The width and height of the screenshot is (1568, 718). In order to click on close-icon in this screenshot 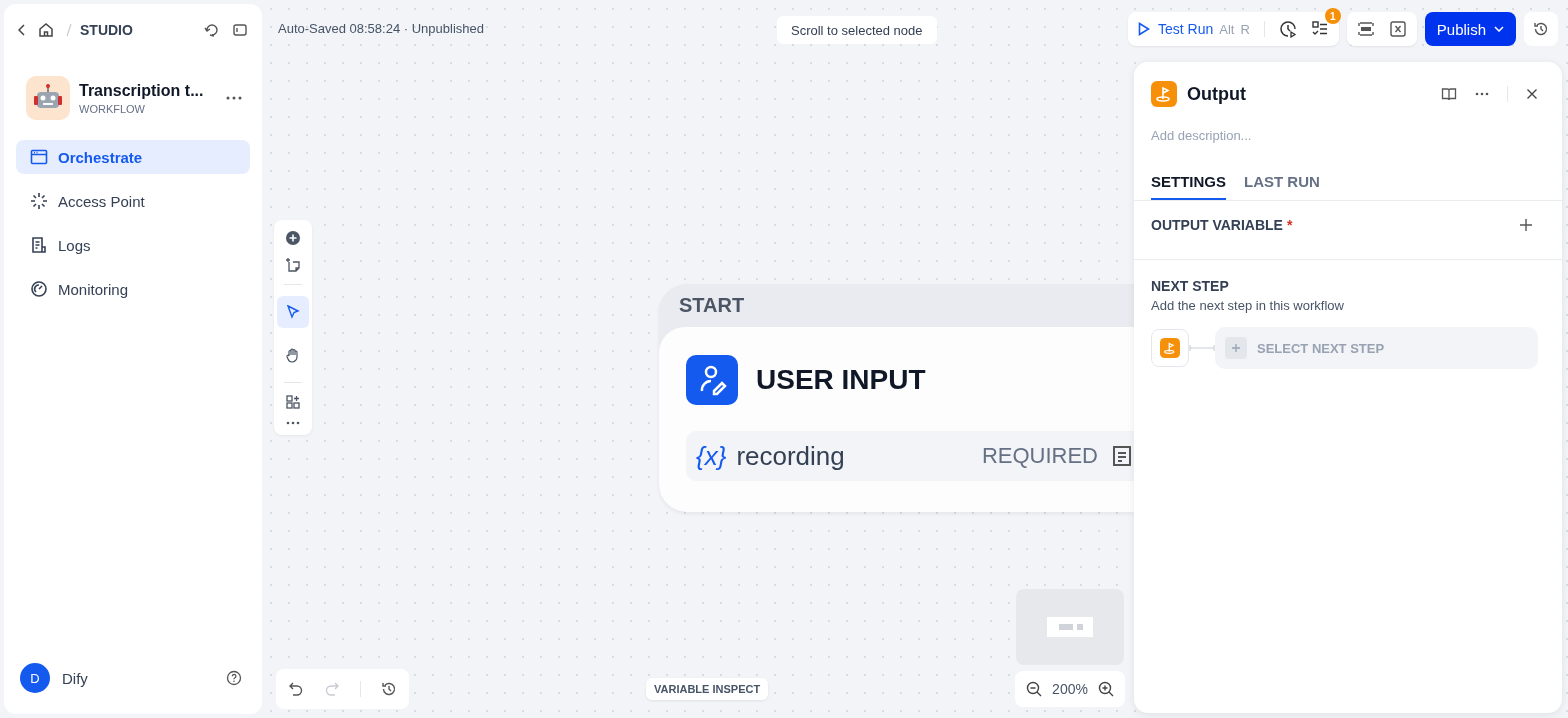, I will do `click(1532, 94)`.